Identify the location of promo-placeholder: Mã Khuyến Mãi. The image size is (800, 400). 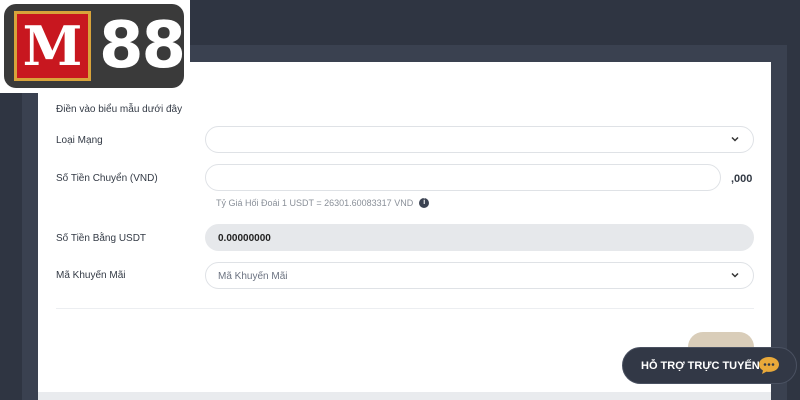
(253, 276).